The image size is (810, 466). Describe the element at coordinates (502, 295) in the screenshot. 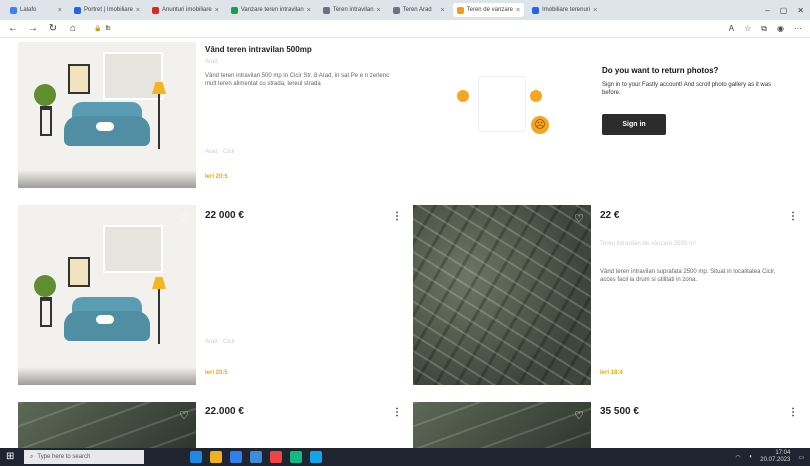

I see `listing-3-image: ♡` at that location.